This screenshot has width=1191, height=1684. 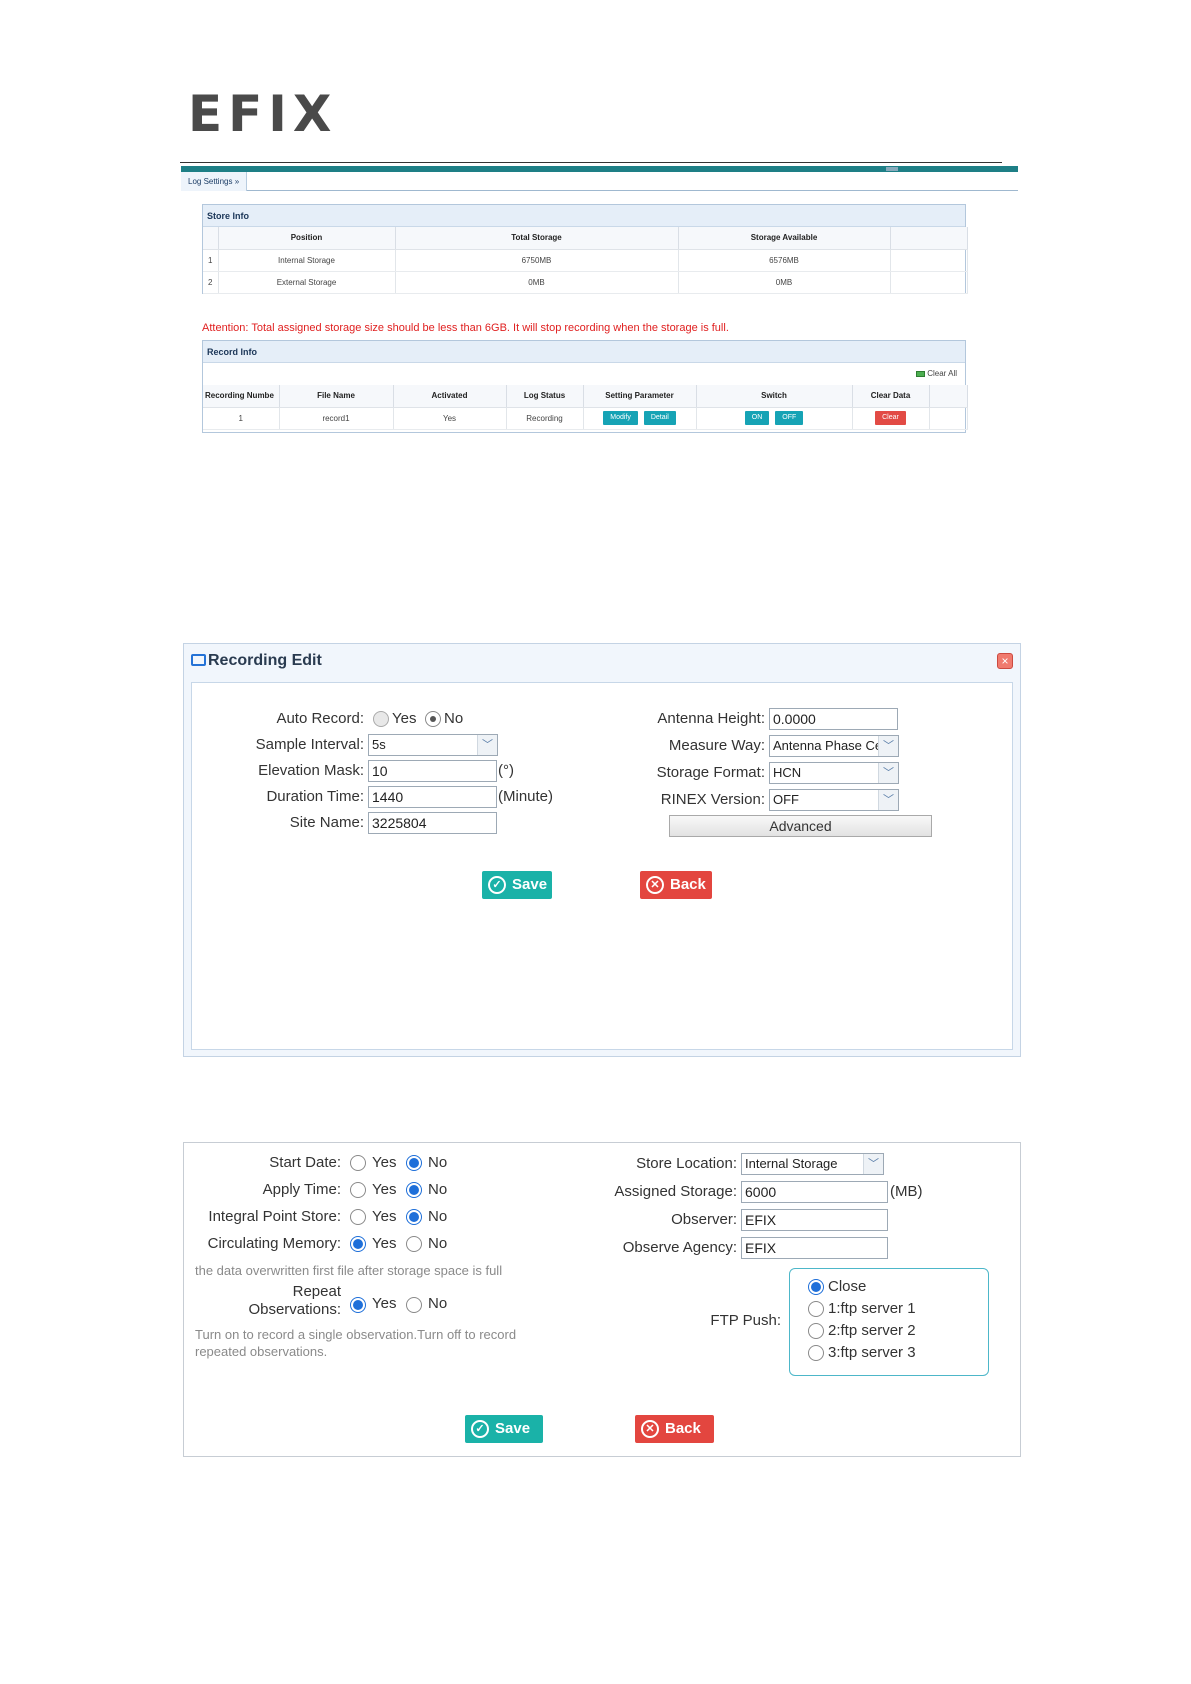 What do you see at coordinates (906, 1191) in the screenshot?
I see `assigned-storage-unit: (MB)` at bounding box center [906, 1191].